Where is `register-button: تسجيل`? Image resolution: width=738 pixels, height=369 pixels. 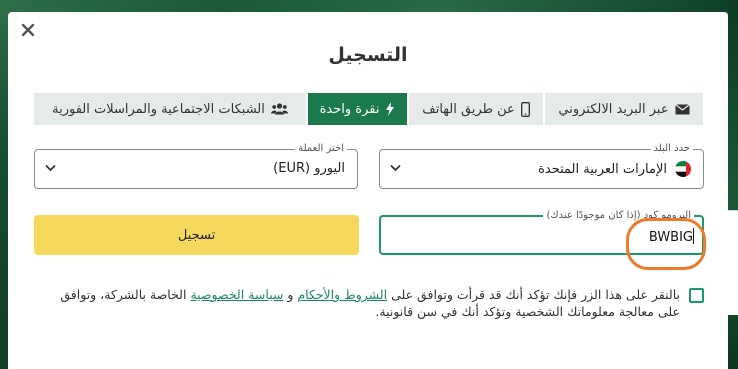 register-button: تسجيل is located at coordinates (196, 235).